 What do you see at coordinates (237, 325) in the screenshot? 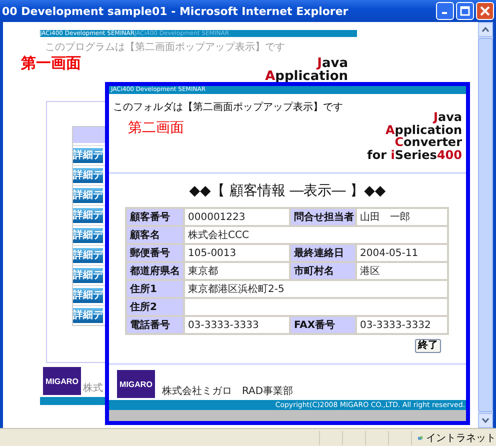
I see `field-value: 03-3333-3333` at bounding box center [237, 325].